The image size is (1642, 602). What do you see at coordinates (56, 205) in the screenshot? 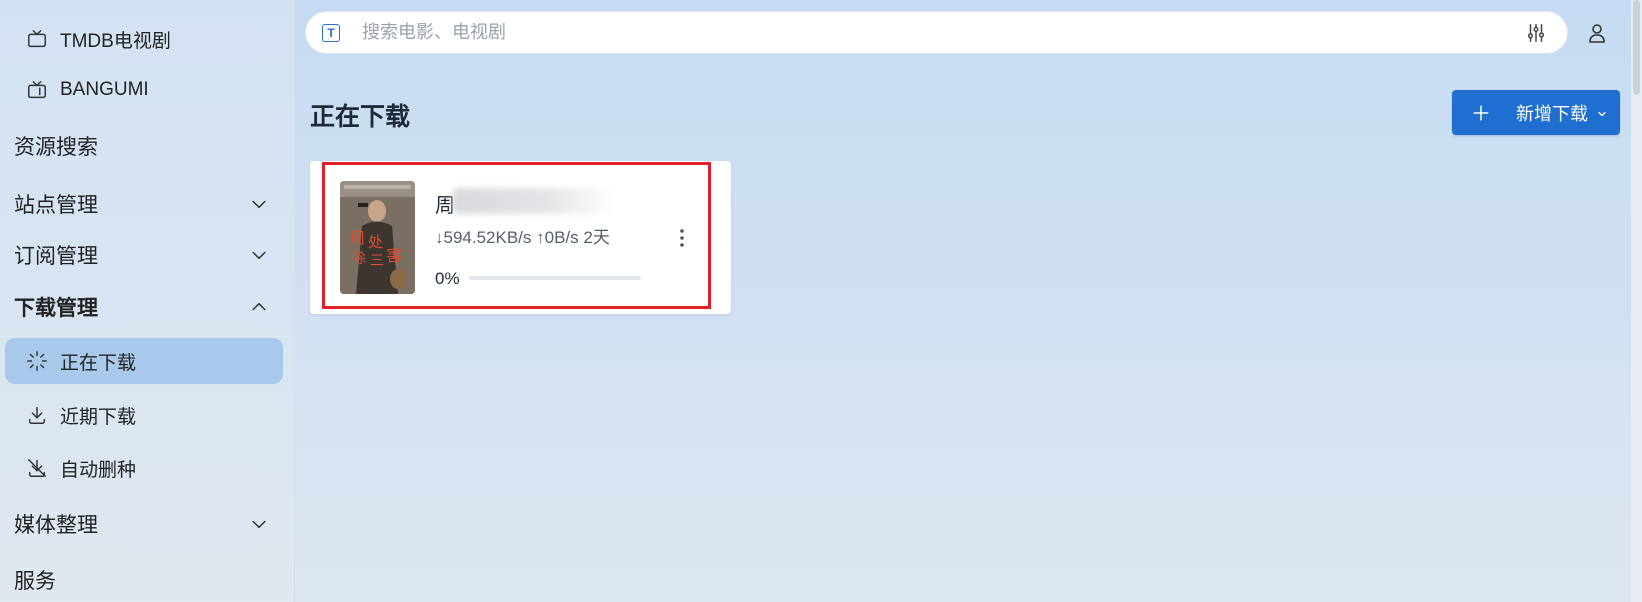
I see `sidebar-item-label: 站点管理` at bounding box center [56, 205].